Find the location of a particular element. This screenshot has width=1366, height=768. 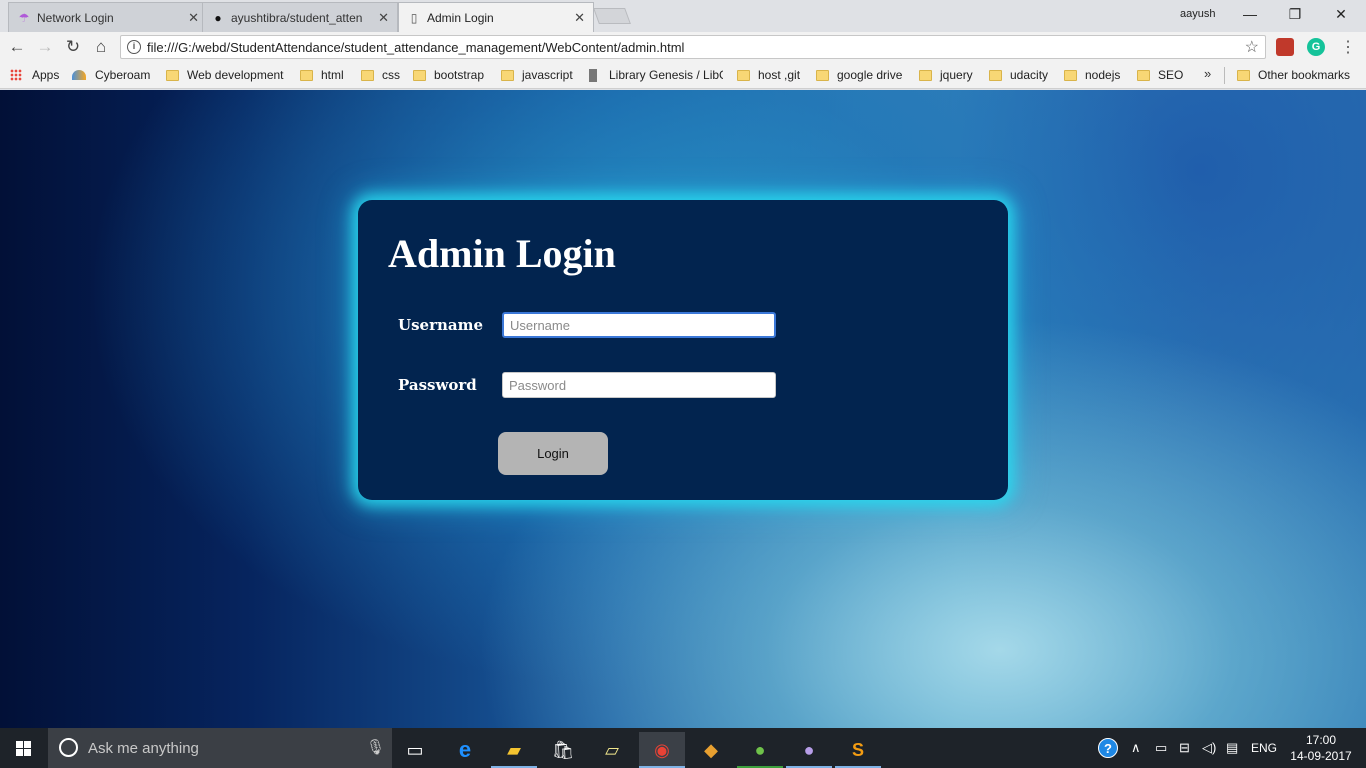

bookmark-html: html is located at coordinates (322, 75).